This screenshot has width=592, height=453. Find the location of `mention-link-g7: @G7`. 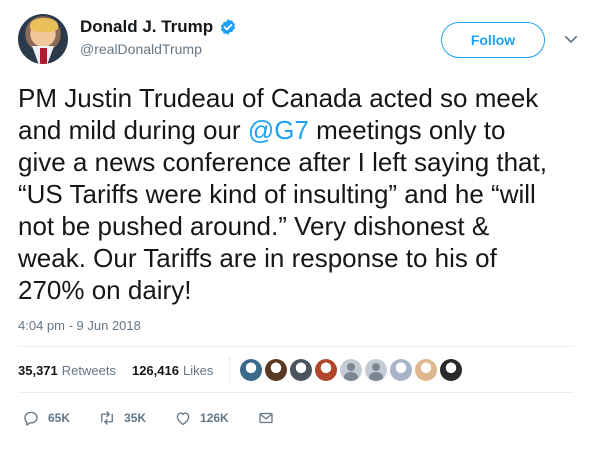

mention-link-g7: @G7 is located at coordinates (278, 130).